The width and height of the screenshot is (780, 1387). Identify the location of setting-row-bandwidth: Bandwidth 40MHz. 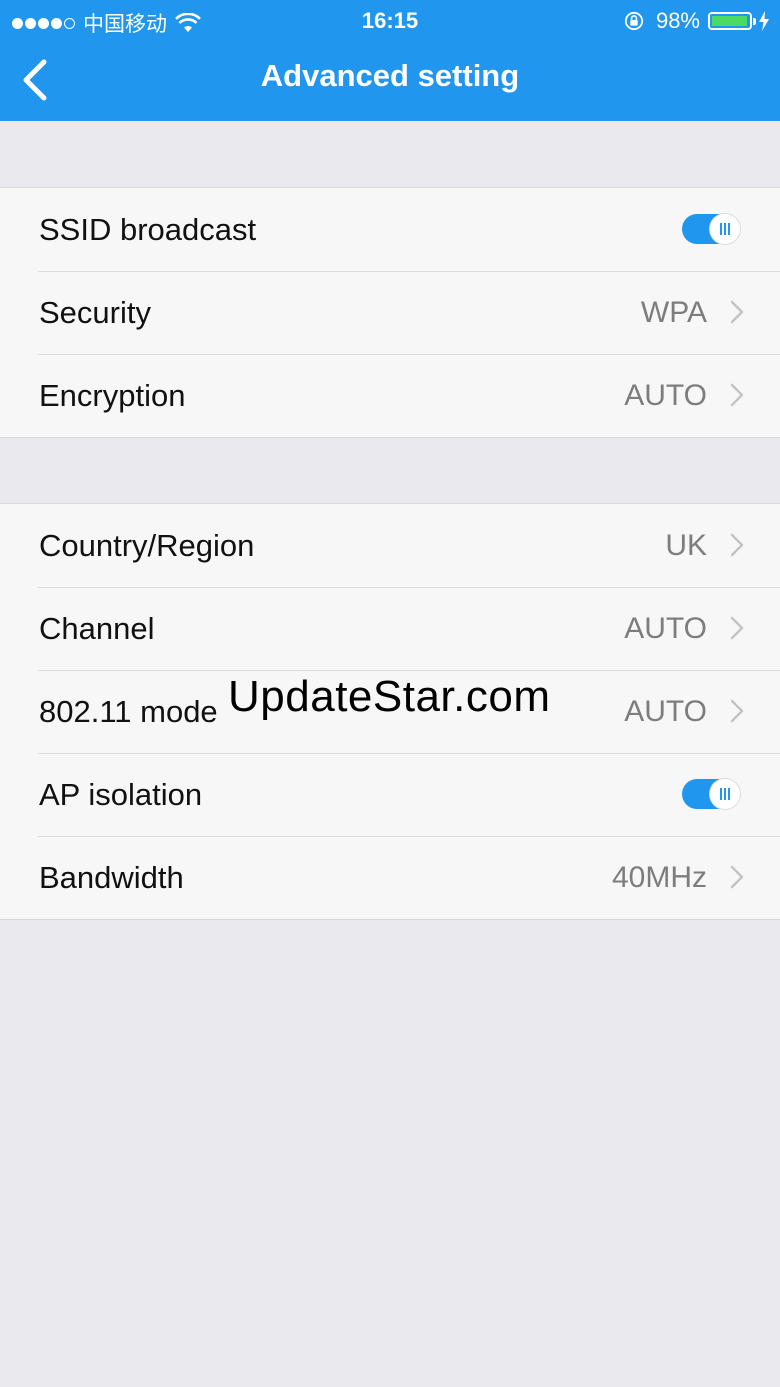
(390, 877).